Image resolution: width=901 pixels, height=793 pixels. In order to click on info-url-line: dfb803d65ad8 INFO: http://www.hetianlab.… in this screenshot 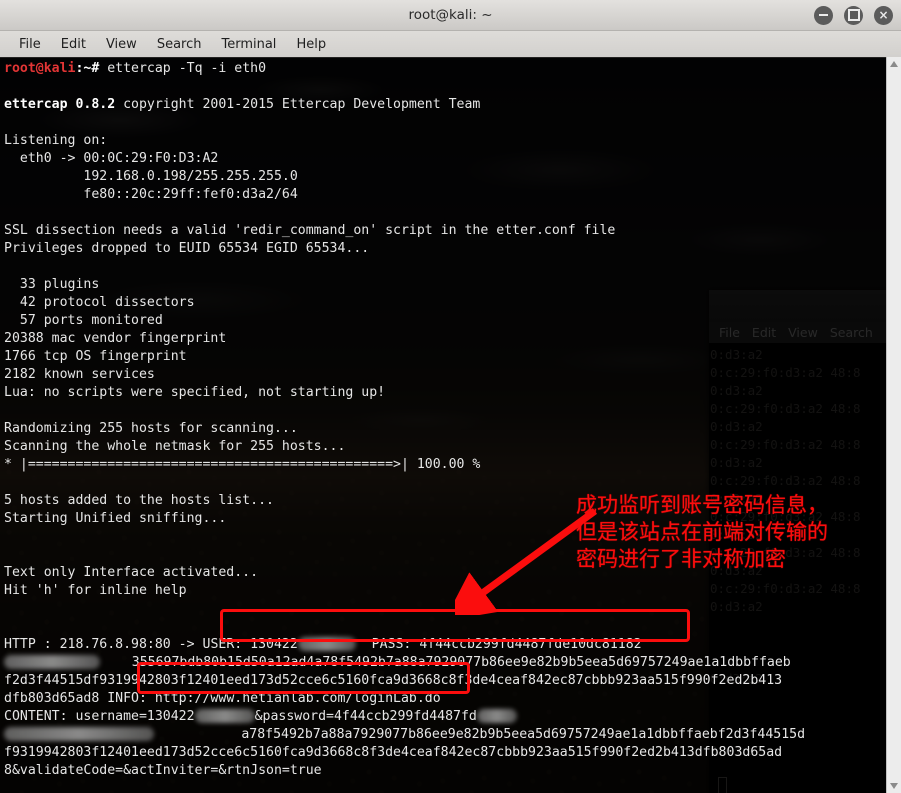, I will do `click(222, 698)`.